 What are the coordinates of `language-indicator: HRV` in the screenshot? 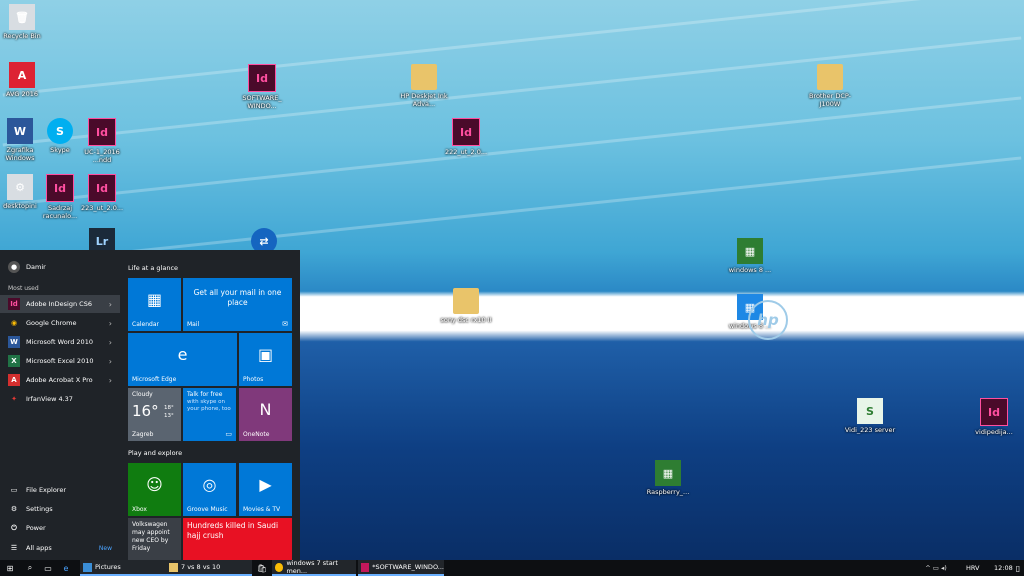 It's located at (973, 568).